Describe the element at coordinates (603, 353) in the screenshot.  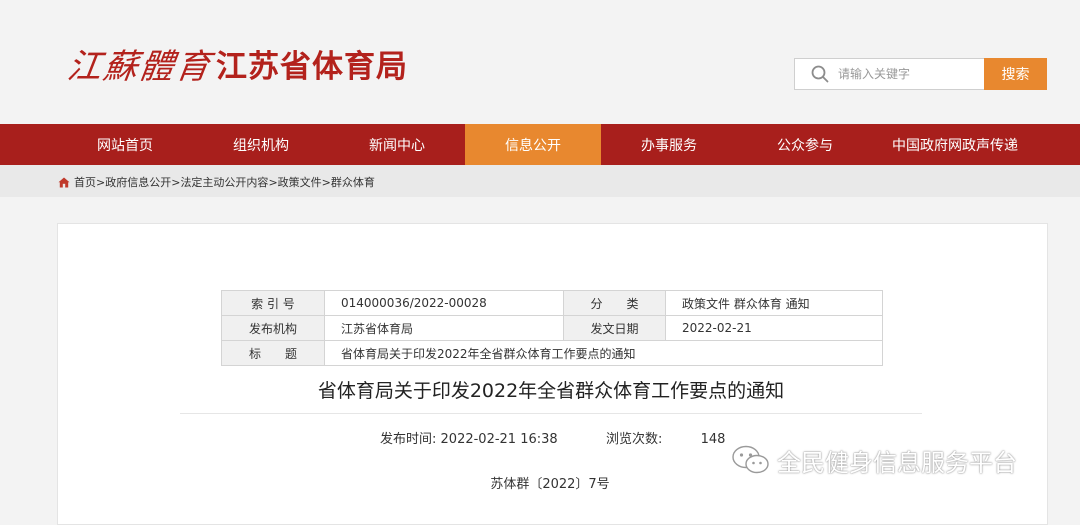
I see `subject-value: 省体育局关于印发2022年全省群众体育工作要点的通知` at that location.